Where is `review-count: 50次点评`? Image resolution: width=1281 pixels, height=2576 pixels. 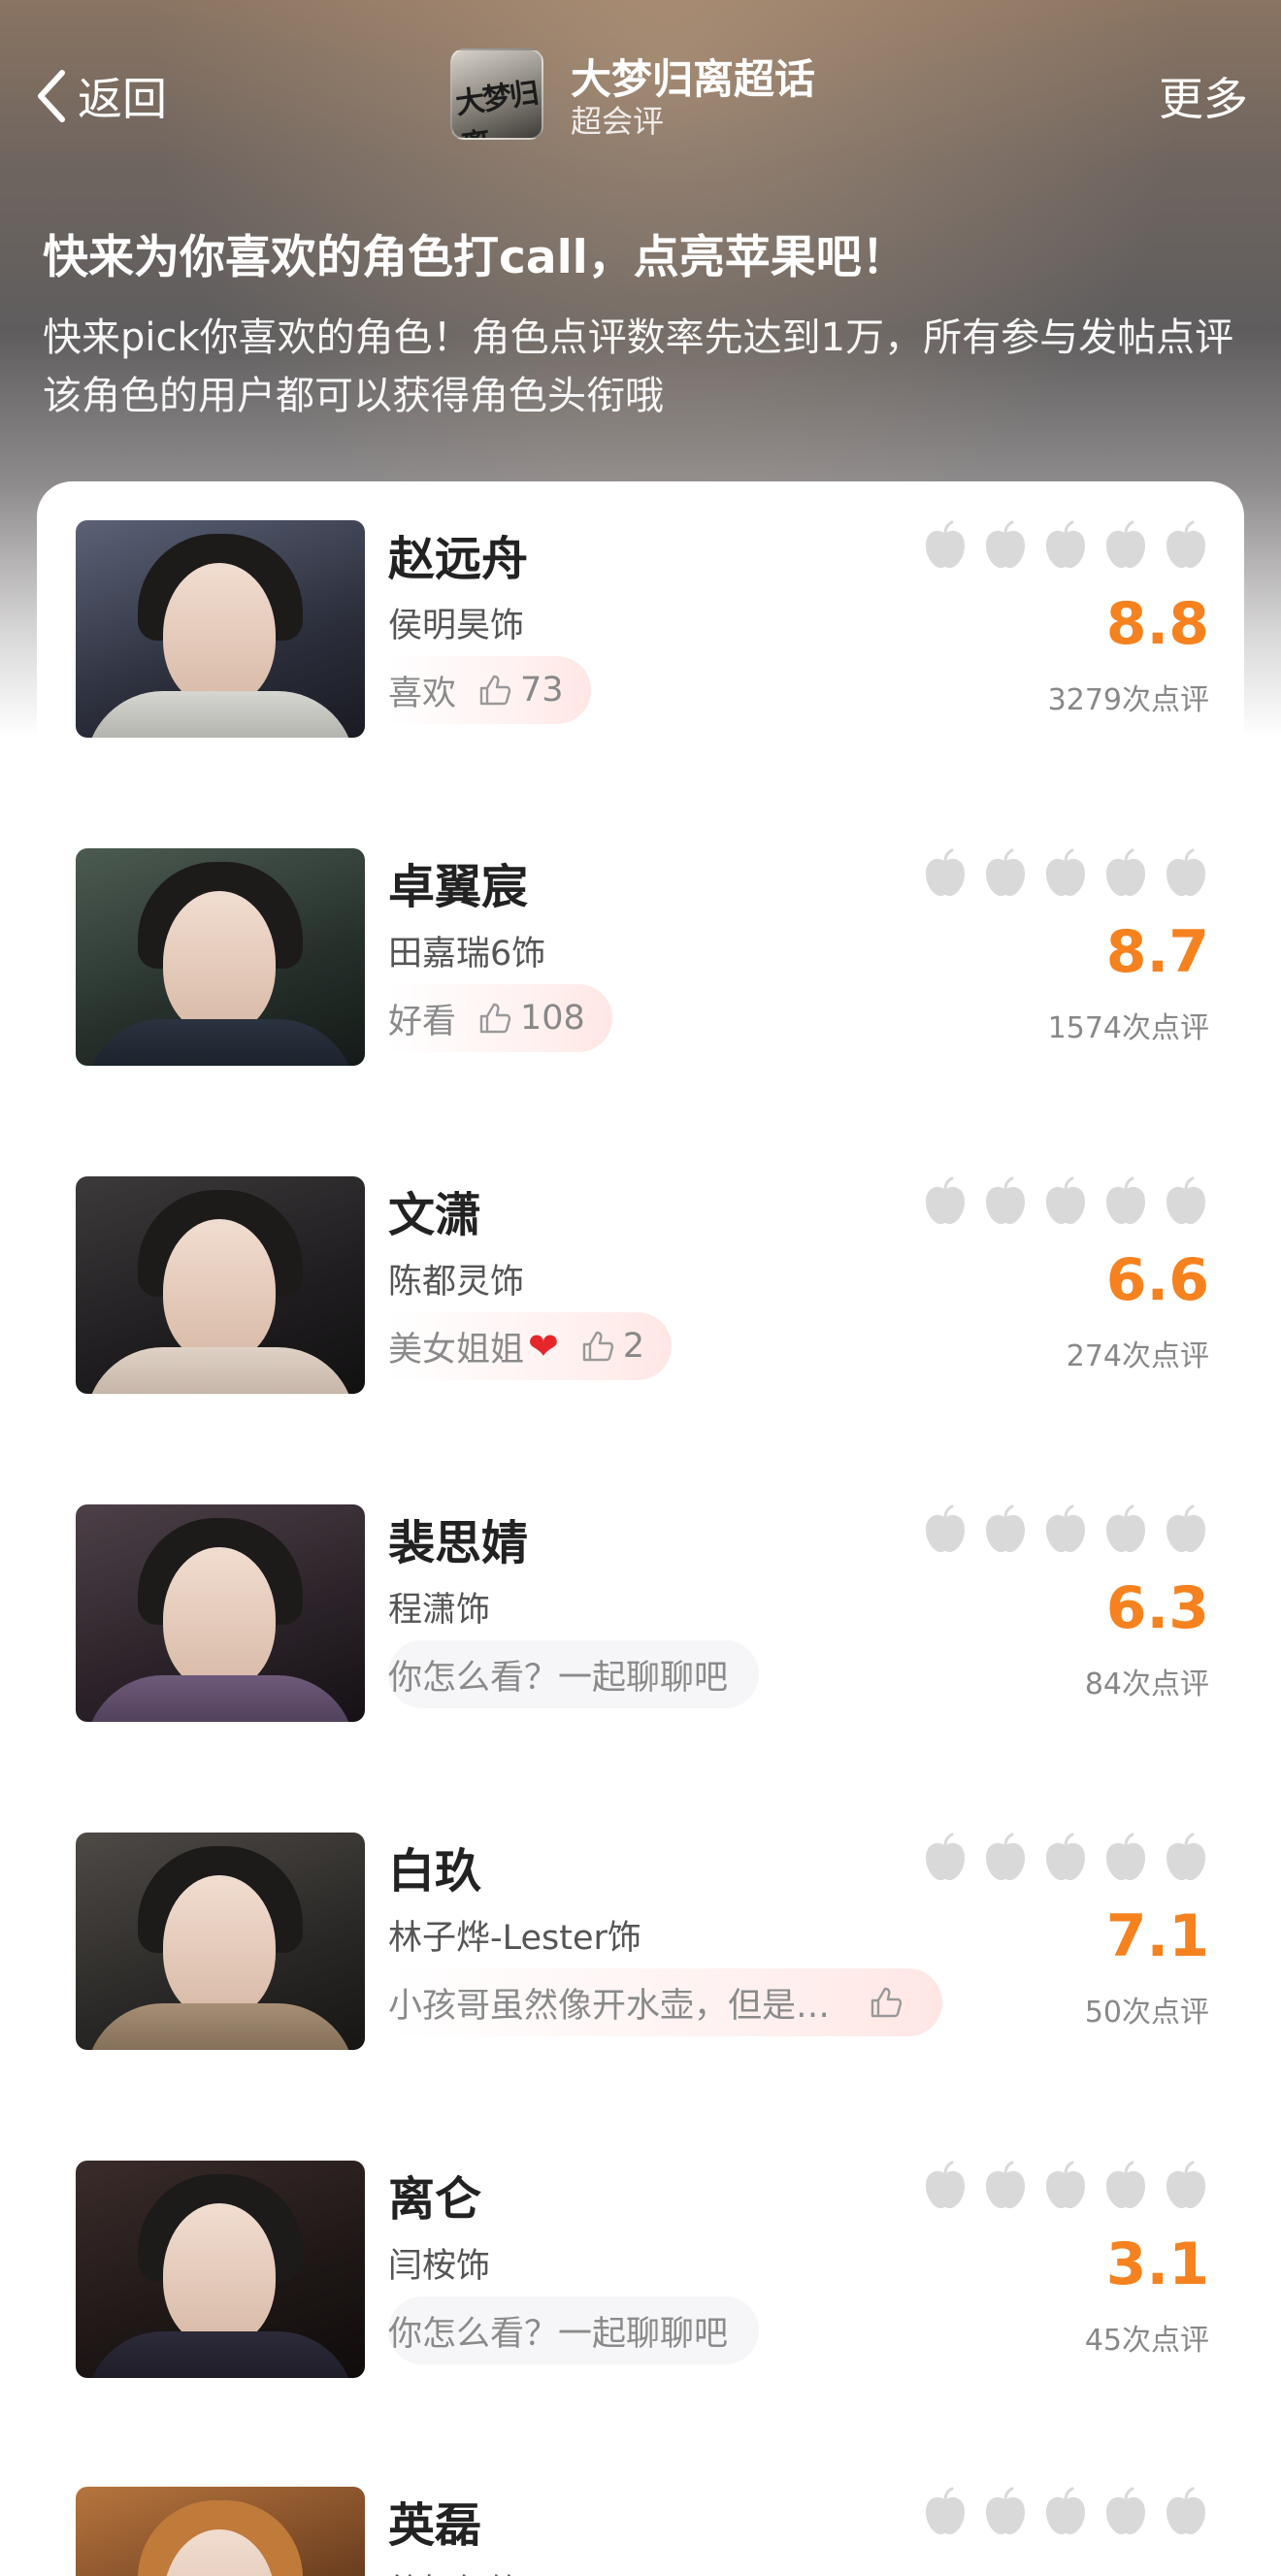 review-count: 50次点评 is located at coordinates (1146, 2013).